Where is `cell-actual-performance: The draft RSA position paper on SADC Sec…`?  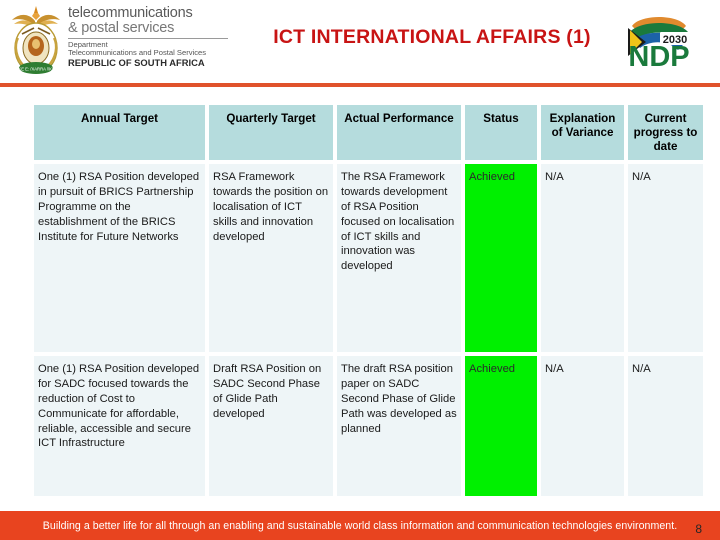 cell-actual-performance: The draft RSA position paper on SADC Sec… is located at coordinates (399, 426).